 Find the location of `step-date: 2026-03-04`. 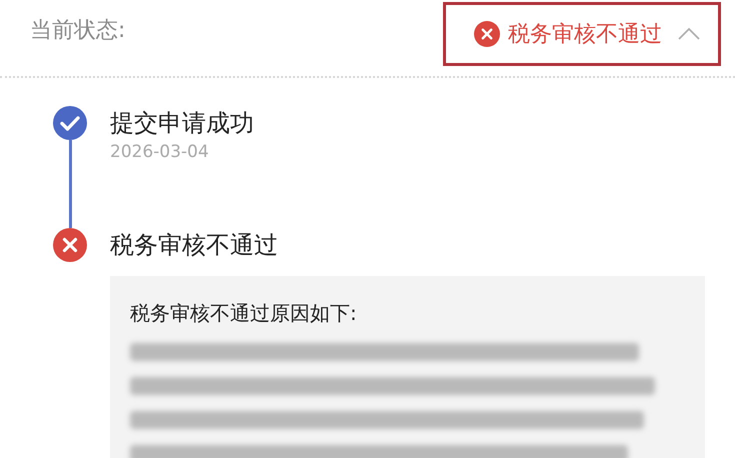

step-date: 2026-03-04 is located at coordinates (160, 152).